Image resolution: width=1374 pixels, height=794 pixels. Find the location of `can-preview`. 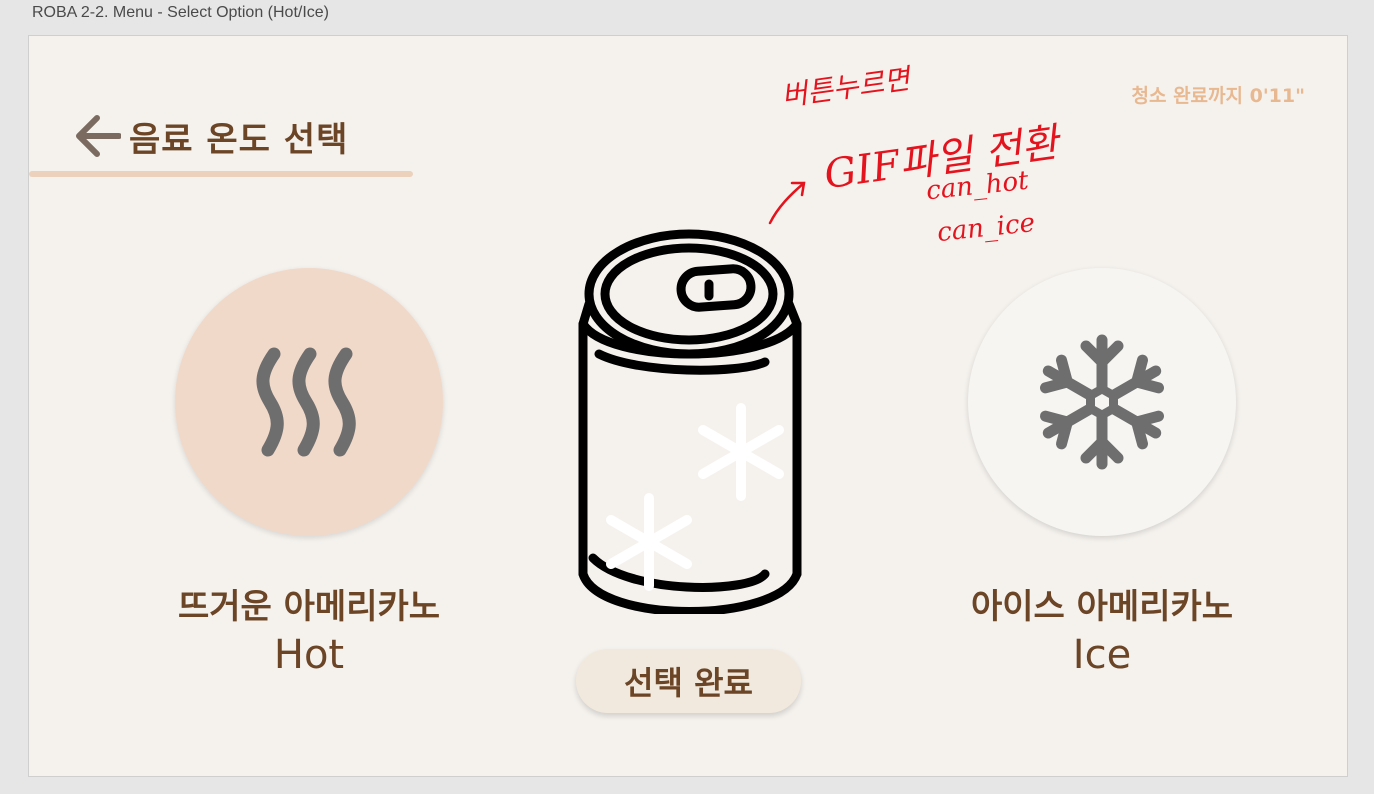

can-preview is located at coordinates (689, 420).